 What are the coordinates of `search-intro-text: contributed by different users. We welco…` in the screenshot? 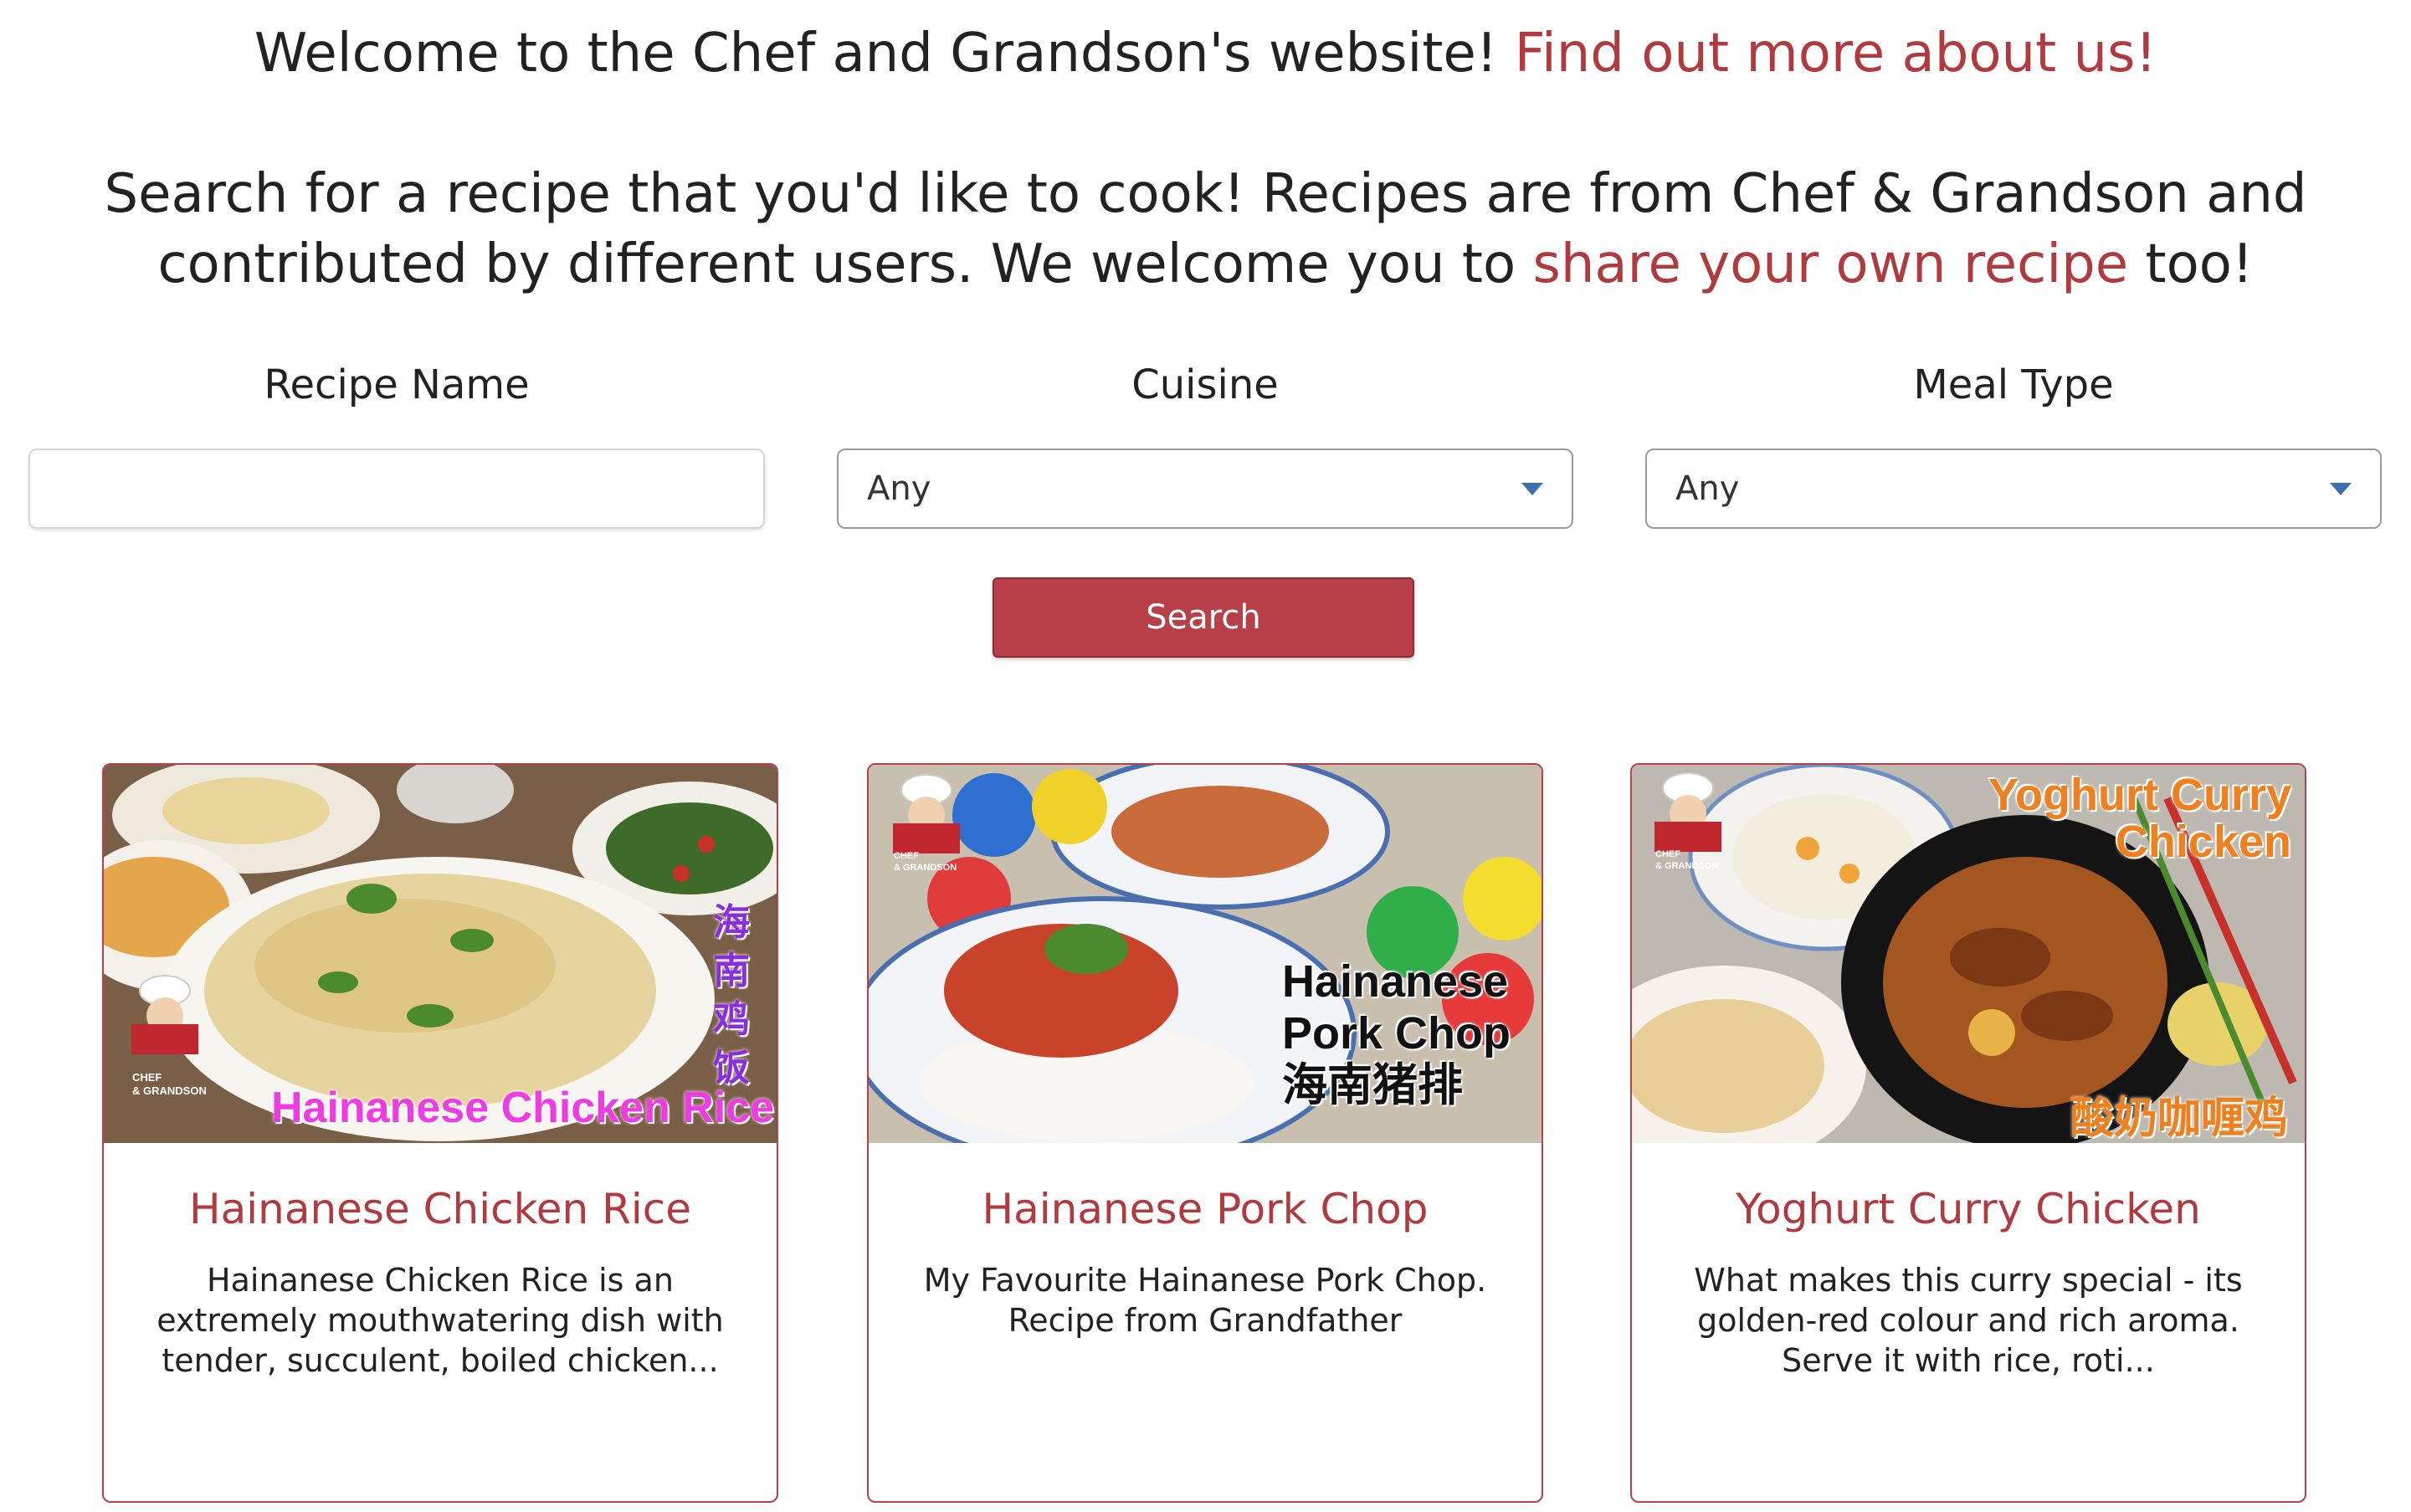 It's located at (836, 264).